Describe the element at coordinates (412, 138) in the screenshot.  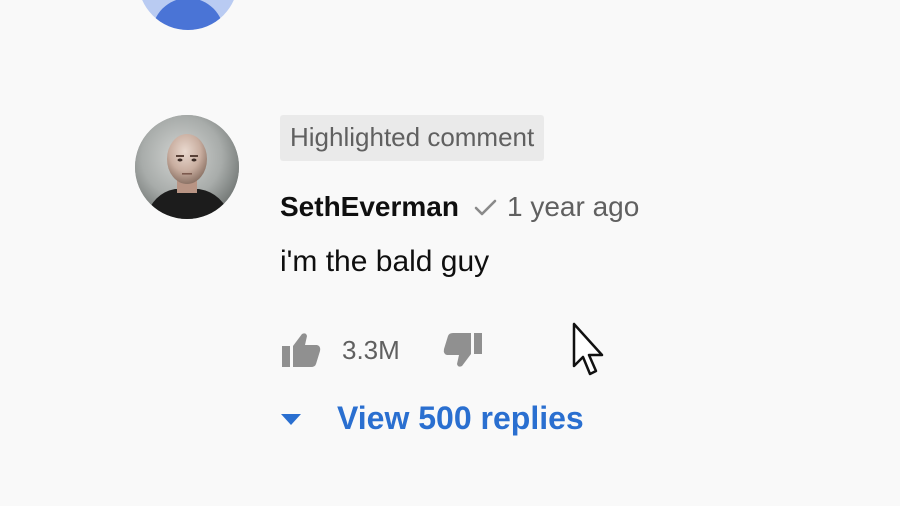
I see `highlighted-comment-badge: Highlighted comment` at that location.